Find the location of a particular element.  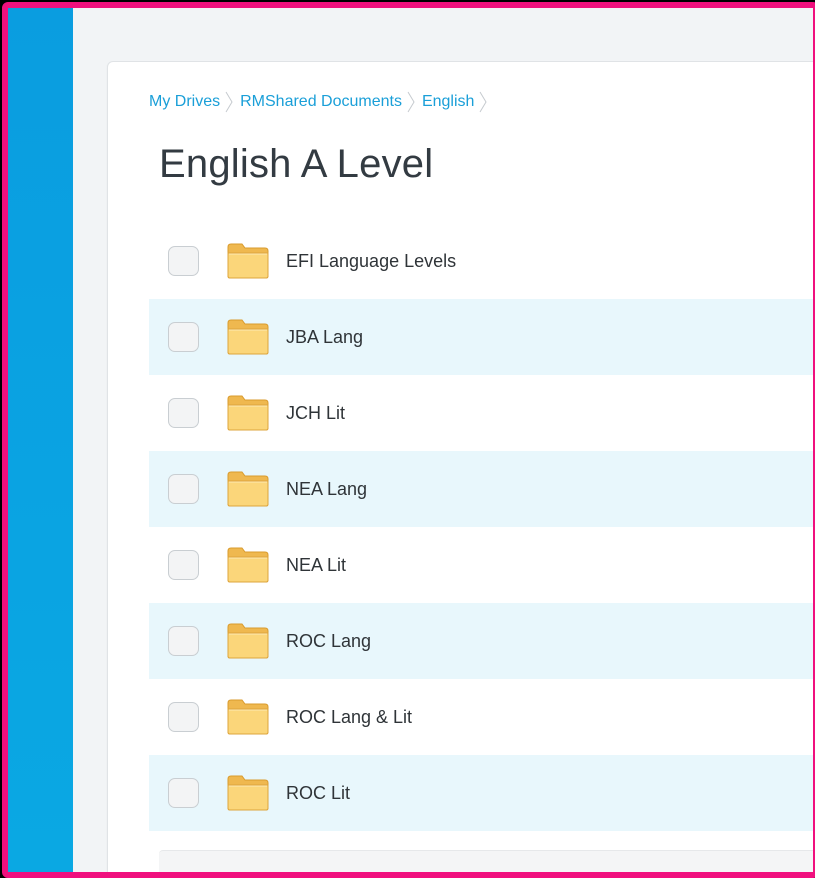

folder-name: ROC Lang & Lit is located at coordinates (349, 717).